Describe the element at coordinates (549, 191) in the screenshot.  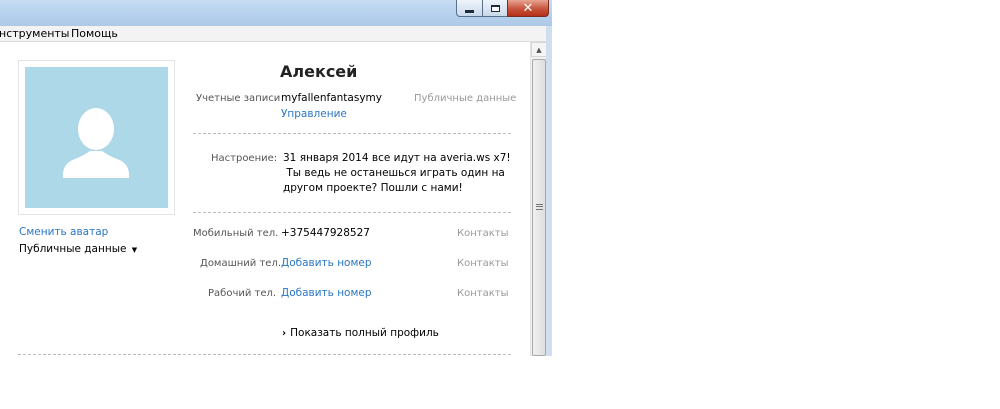
I see `window-border` at that location.